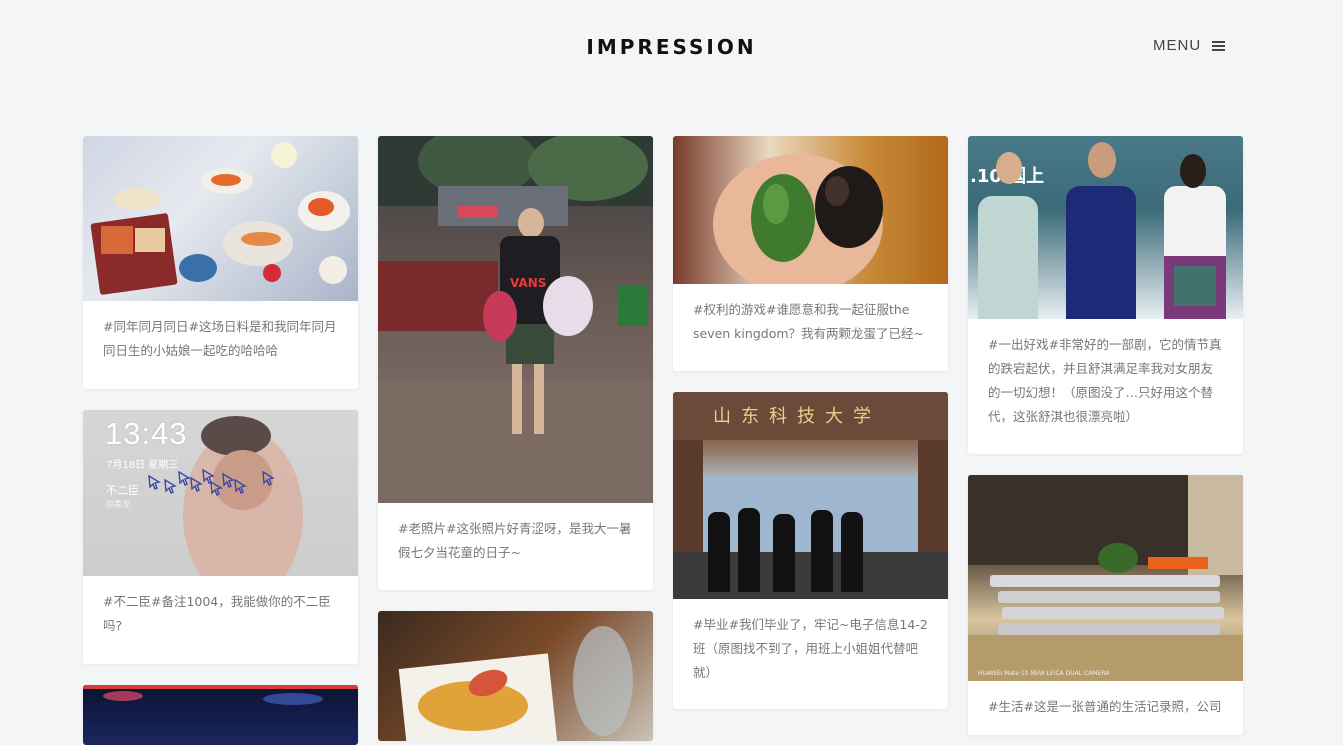 Image resolution: width=1343 pixels, height=745 pixels. Describe the element at coordinates (515, 319) in the screenshot. I see `post-photo: VANS` at that location.